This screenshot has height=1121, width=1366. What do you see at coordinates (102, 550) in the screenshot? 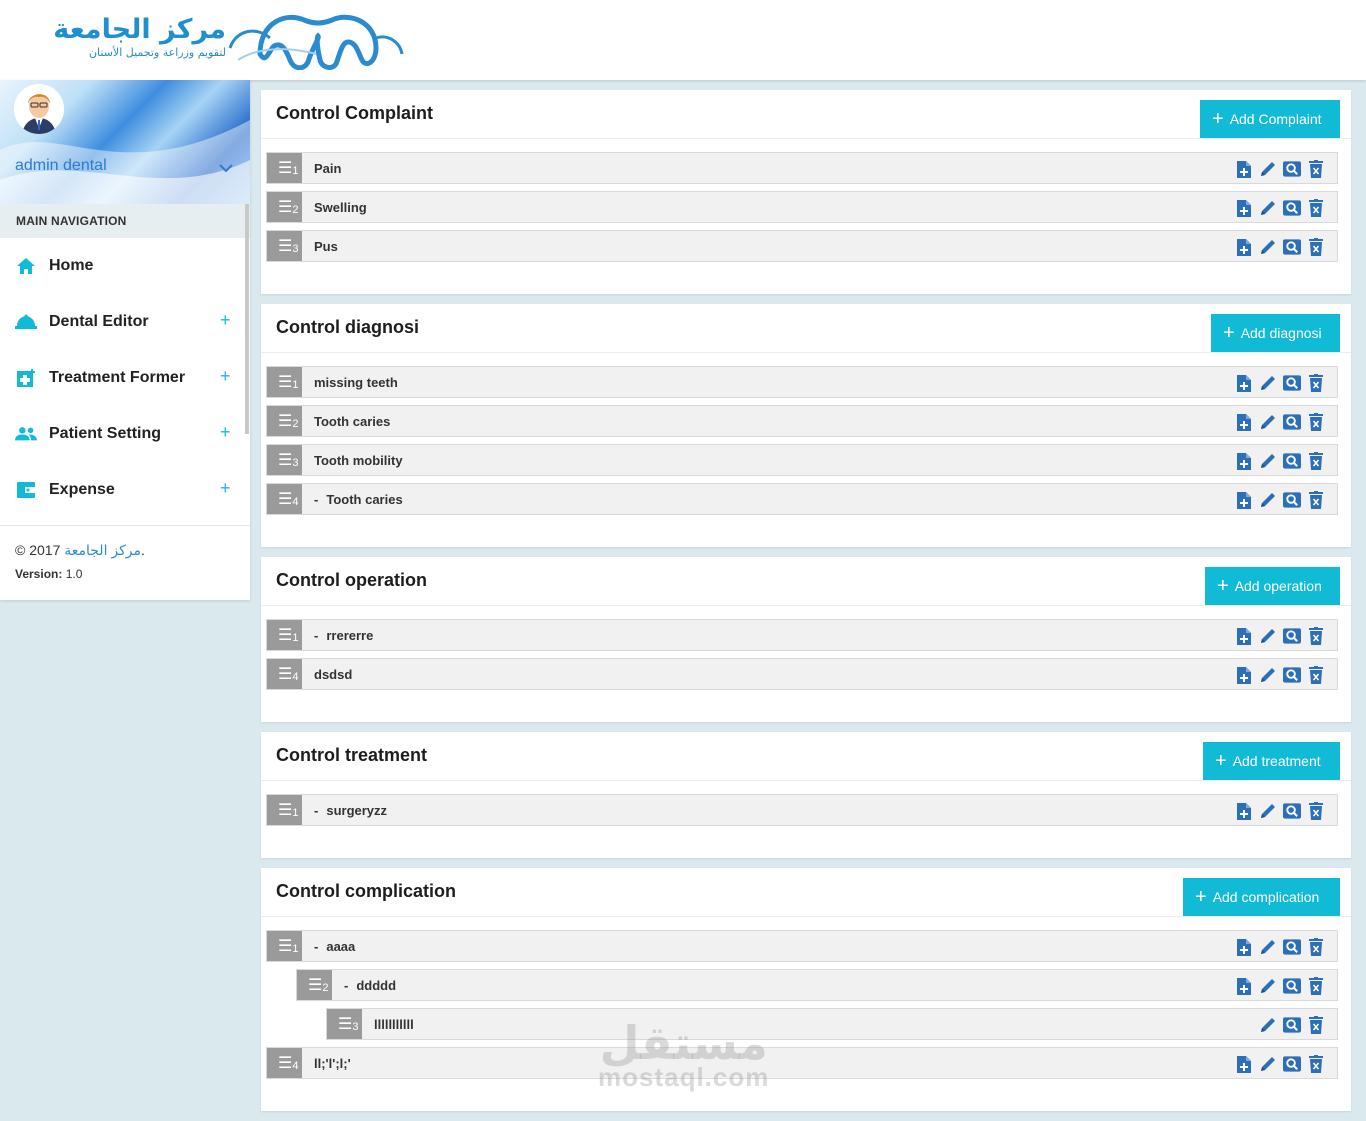
I see `copyright-brand-link: مركز الجامعة` at bounding box center [102, 550].